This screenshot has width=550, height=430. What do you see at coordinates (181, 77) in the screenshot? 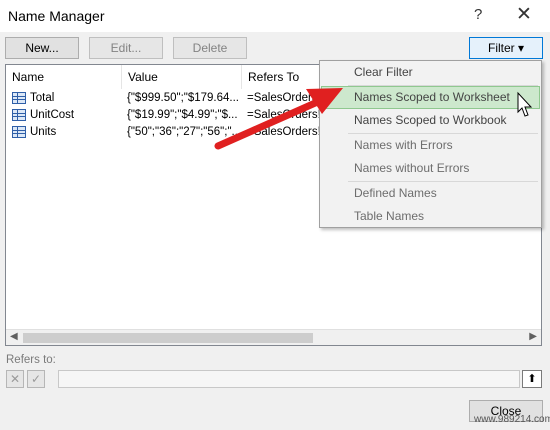
I see `column-header-value: Value` at bounding box center [181, 77].